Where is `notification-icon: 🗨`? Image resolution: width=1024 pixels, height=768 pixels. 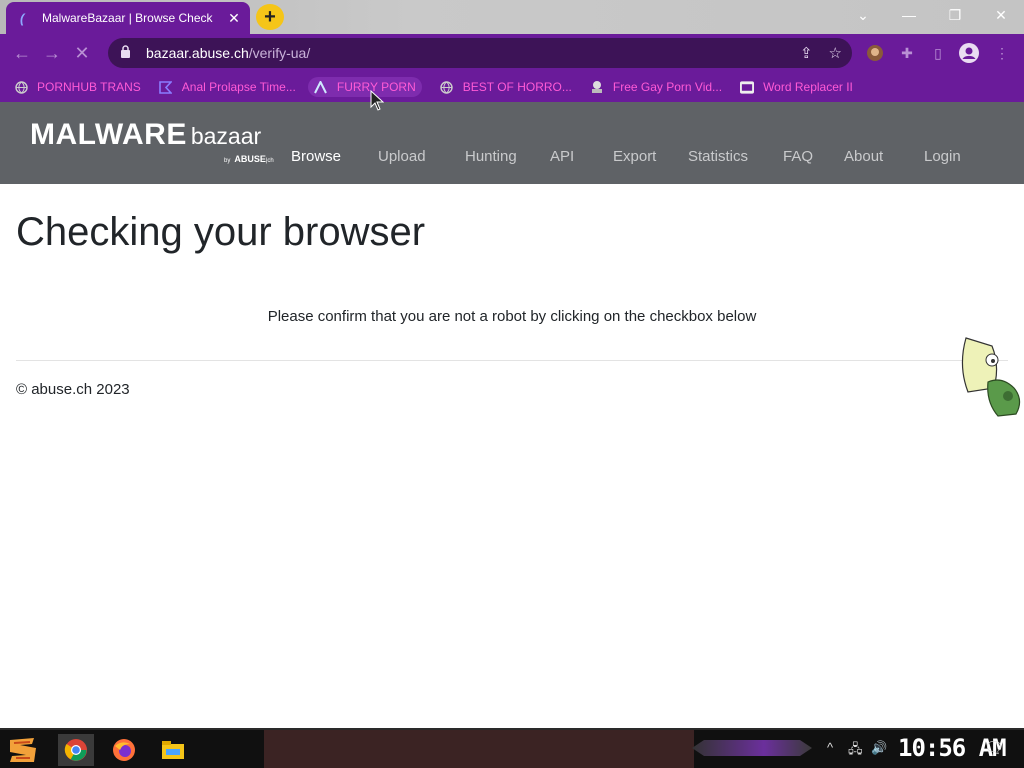
notification-icon: 🗨 is located at coordinates (994, 748).